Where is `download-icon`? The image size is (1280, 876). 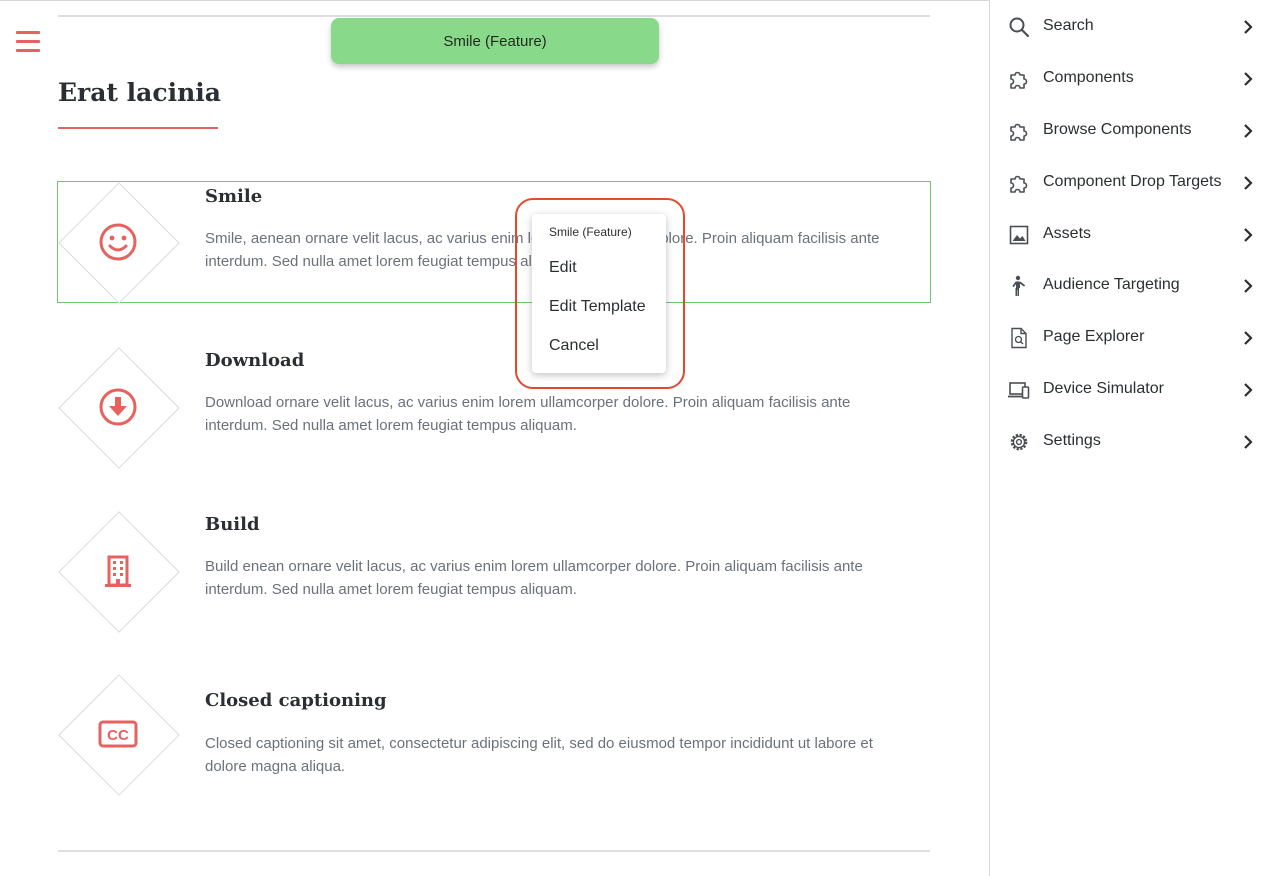
download-icon is located at coordinates (118, 407).